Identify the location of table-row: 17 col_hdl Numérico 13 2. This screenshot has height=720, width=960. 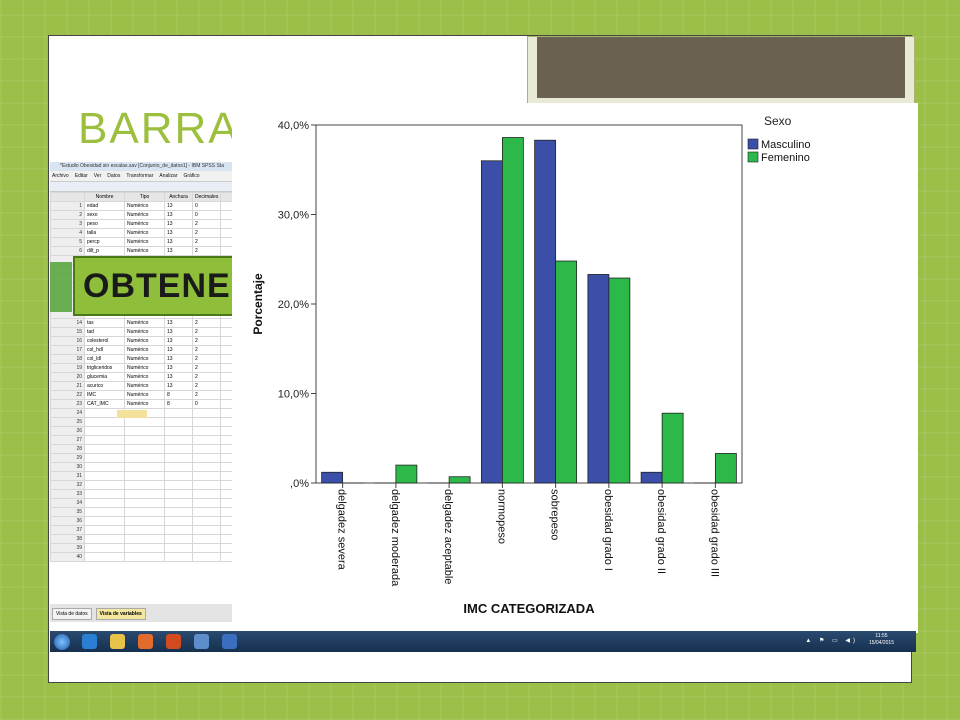
(145, 350).